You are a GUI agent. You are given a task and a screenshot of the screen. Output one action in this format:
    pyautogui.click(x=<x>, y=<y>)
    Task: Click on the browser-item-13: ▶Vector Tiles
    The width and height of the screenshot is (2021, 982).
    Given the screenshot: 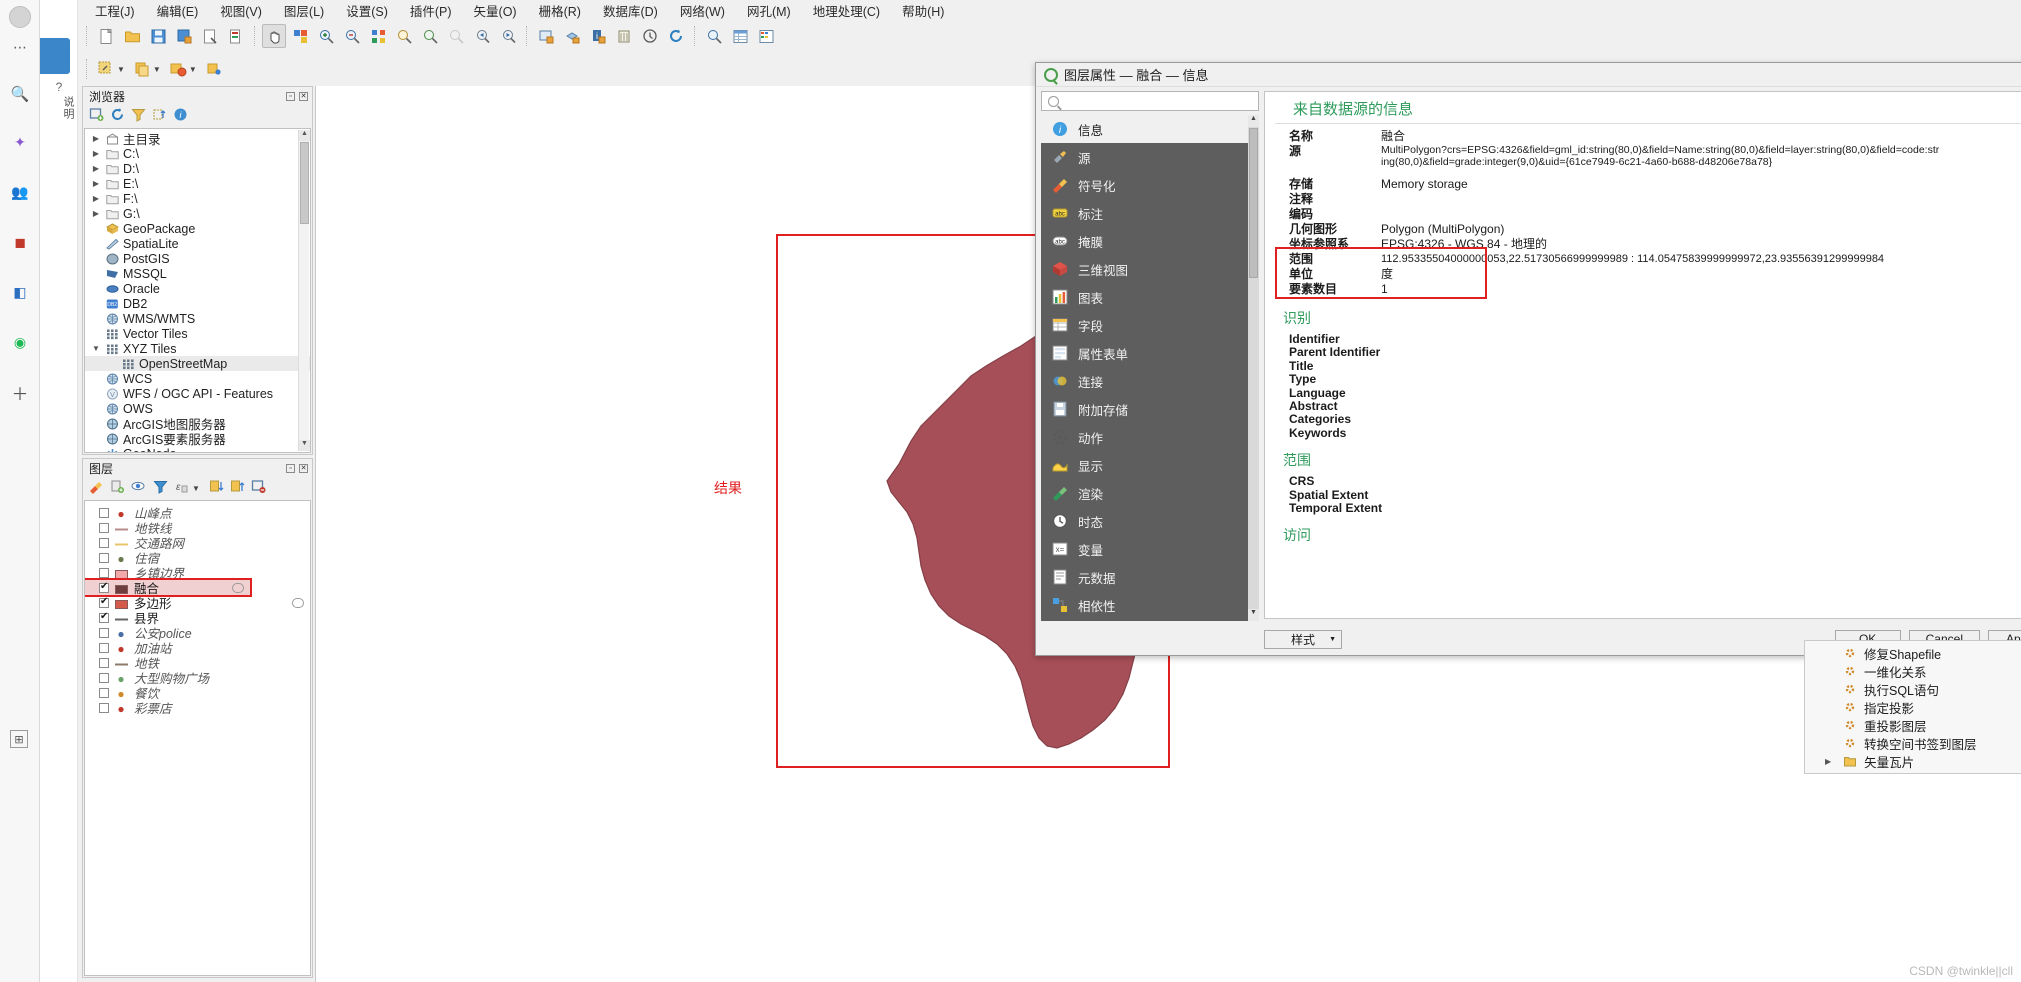 What is the action you would take?
    pyautogui.click(x=197, y=333)
    